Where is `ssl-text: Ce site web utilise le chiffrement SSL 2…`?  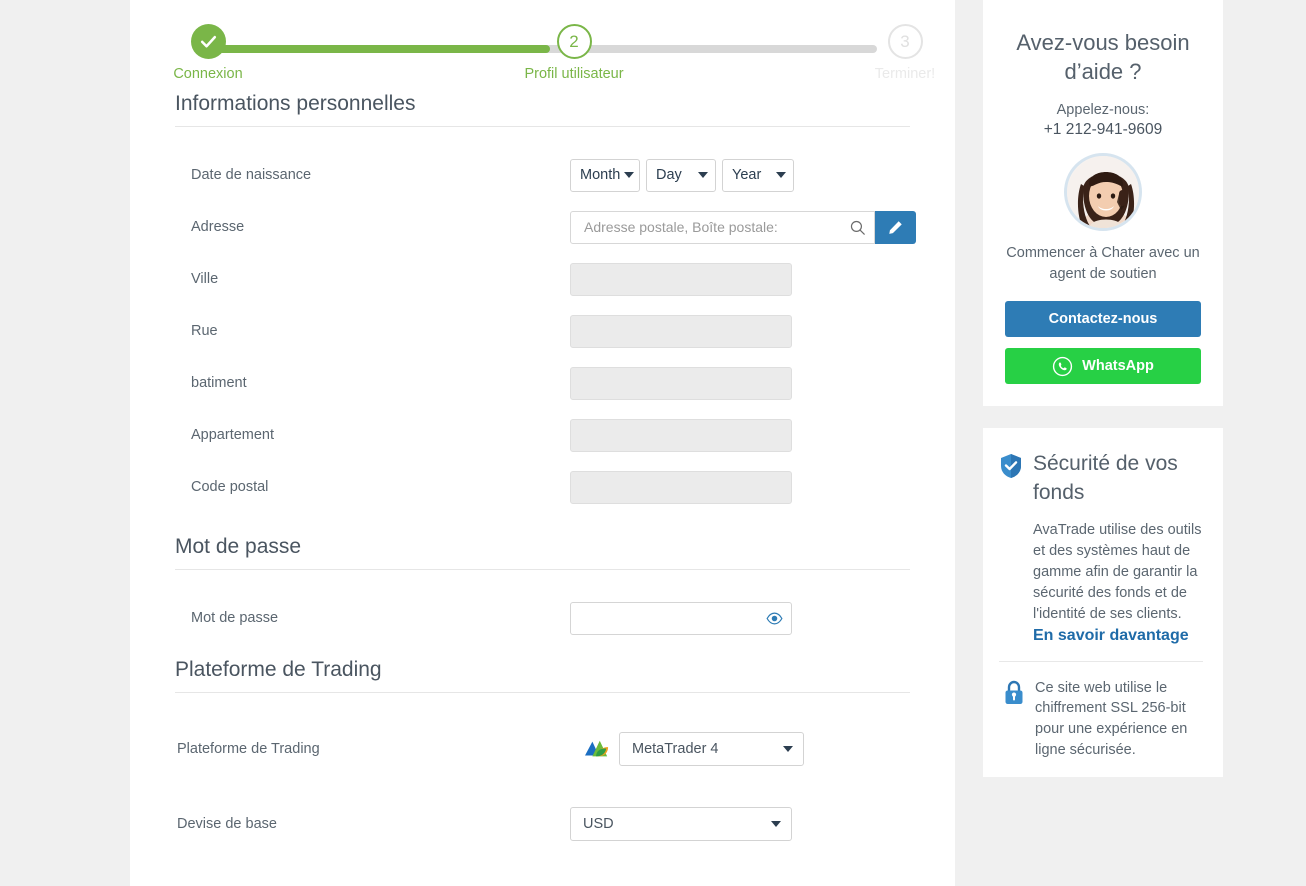
ssl-text: Ce site web utilise le chiffrement SSL 2… is located at coordinates (1111, 719).